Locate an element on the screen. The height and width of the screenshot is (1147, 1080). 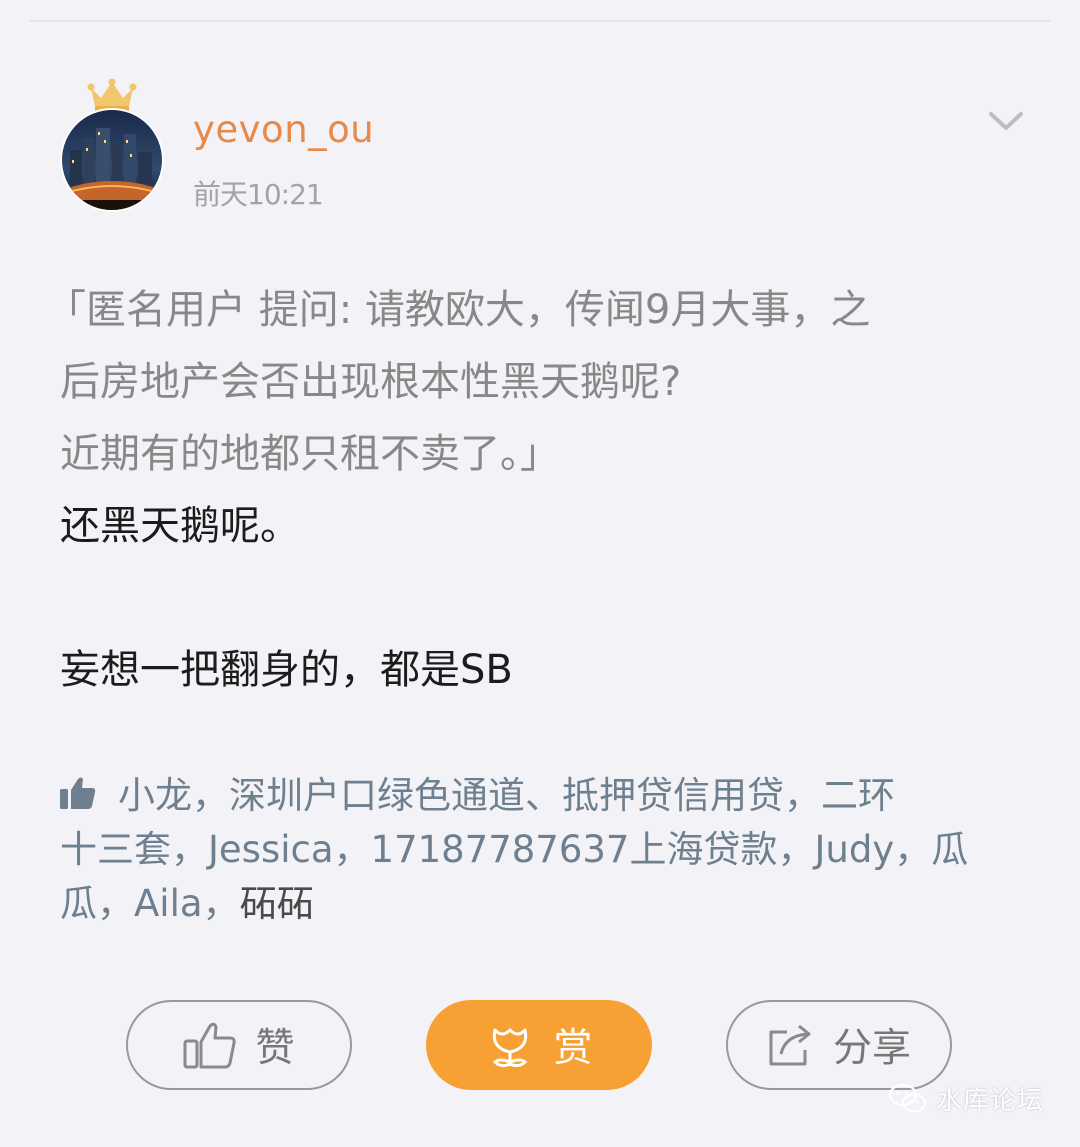
reply-blank-line is located at coordinates (540, 598).